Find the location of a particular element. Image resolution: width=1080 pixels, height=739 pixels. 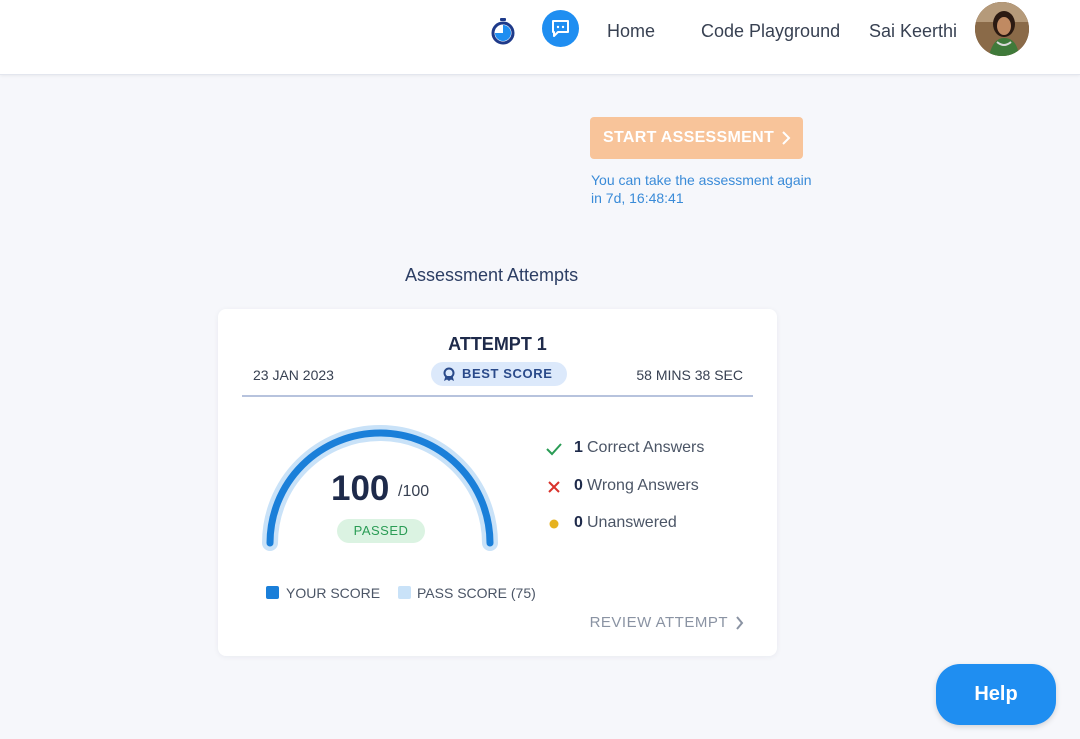

attempt-duration: 58 MINS 38 SEC is located at coordinates (689, 375).